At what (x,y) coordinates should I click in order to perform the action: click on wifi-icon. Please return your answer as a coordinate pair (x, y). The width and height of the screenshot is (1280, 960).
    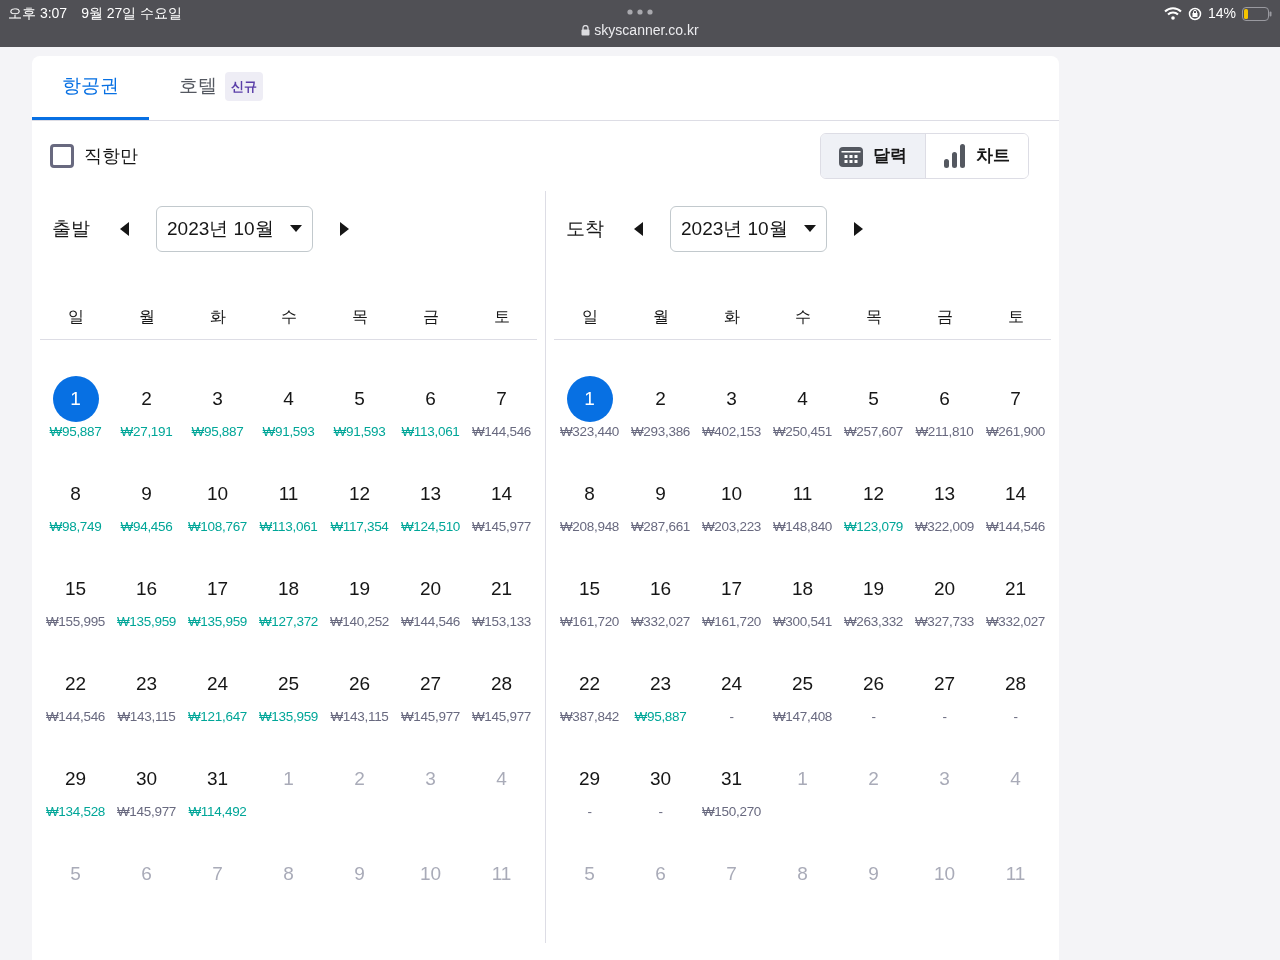
    Looking at the image, I should click on (1172, 13).